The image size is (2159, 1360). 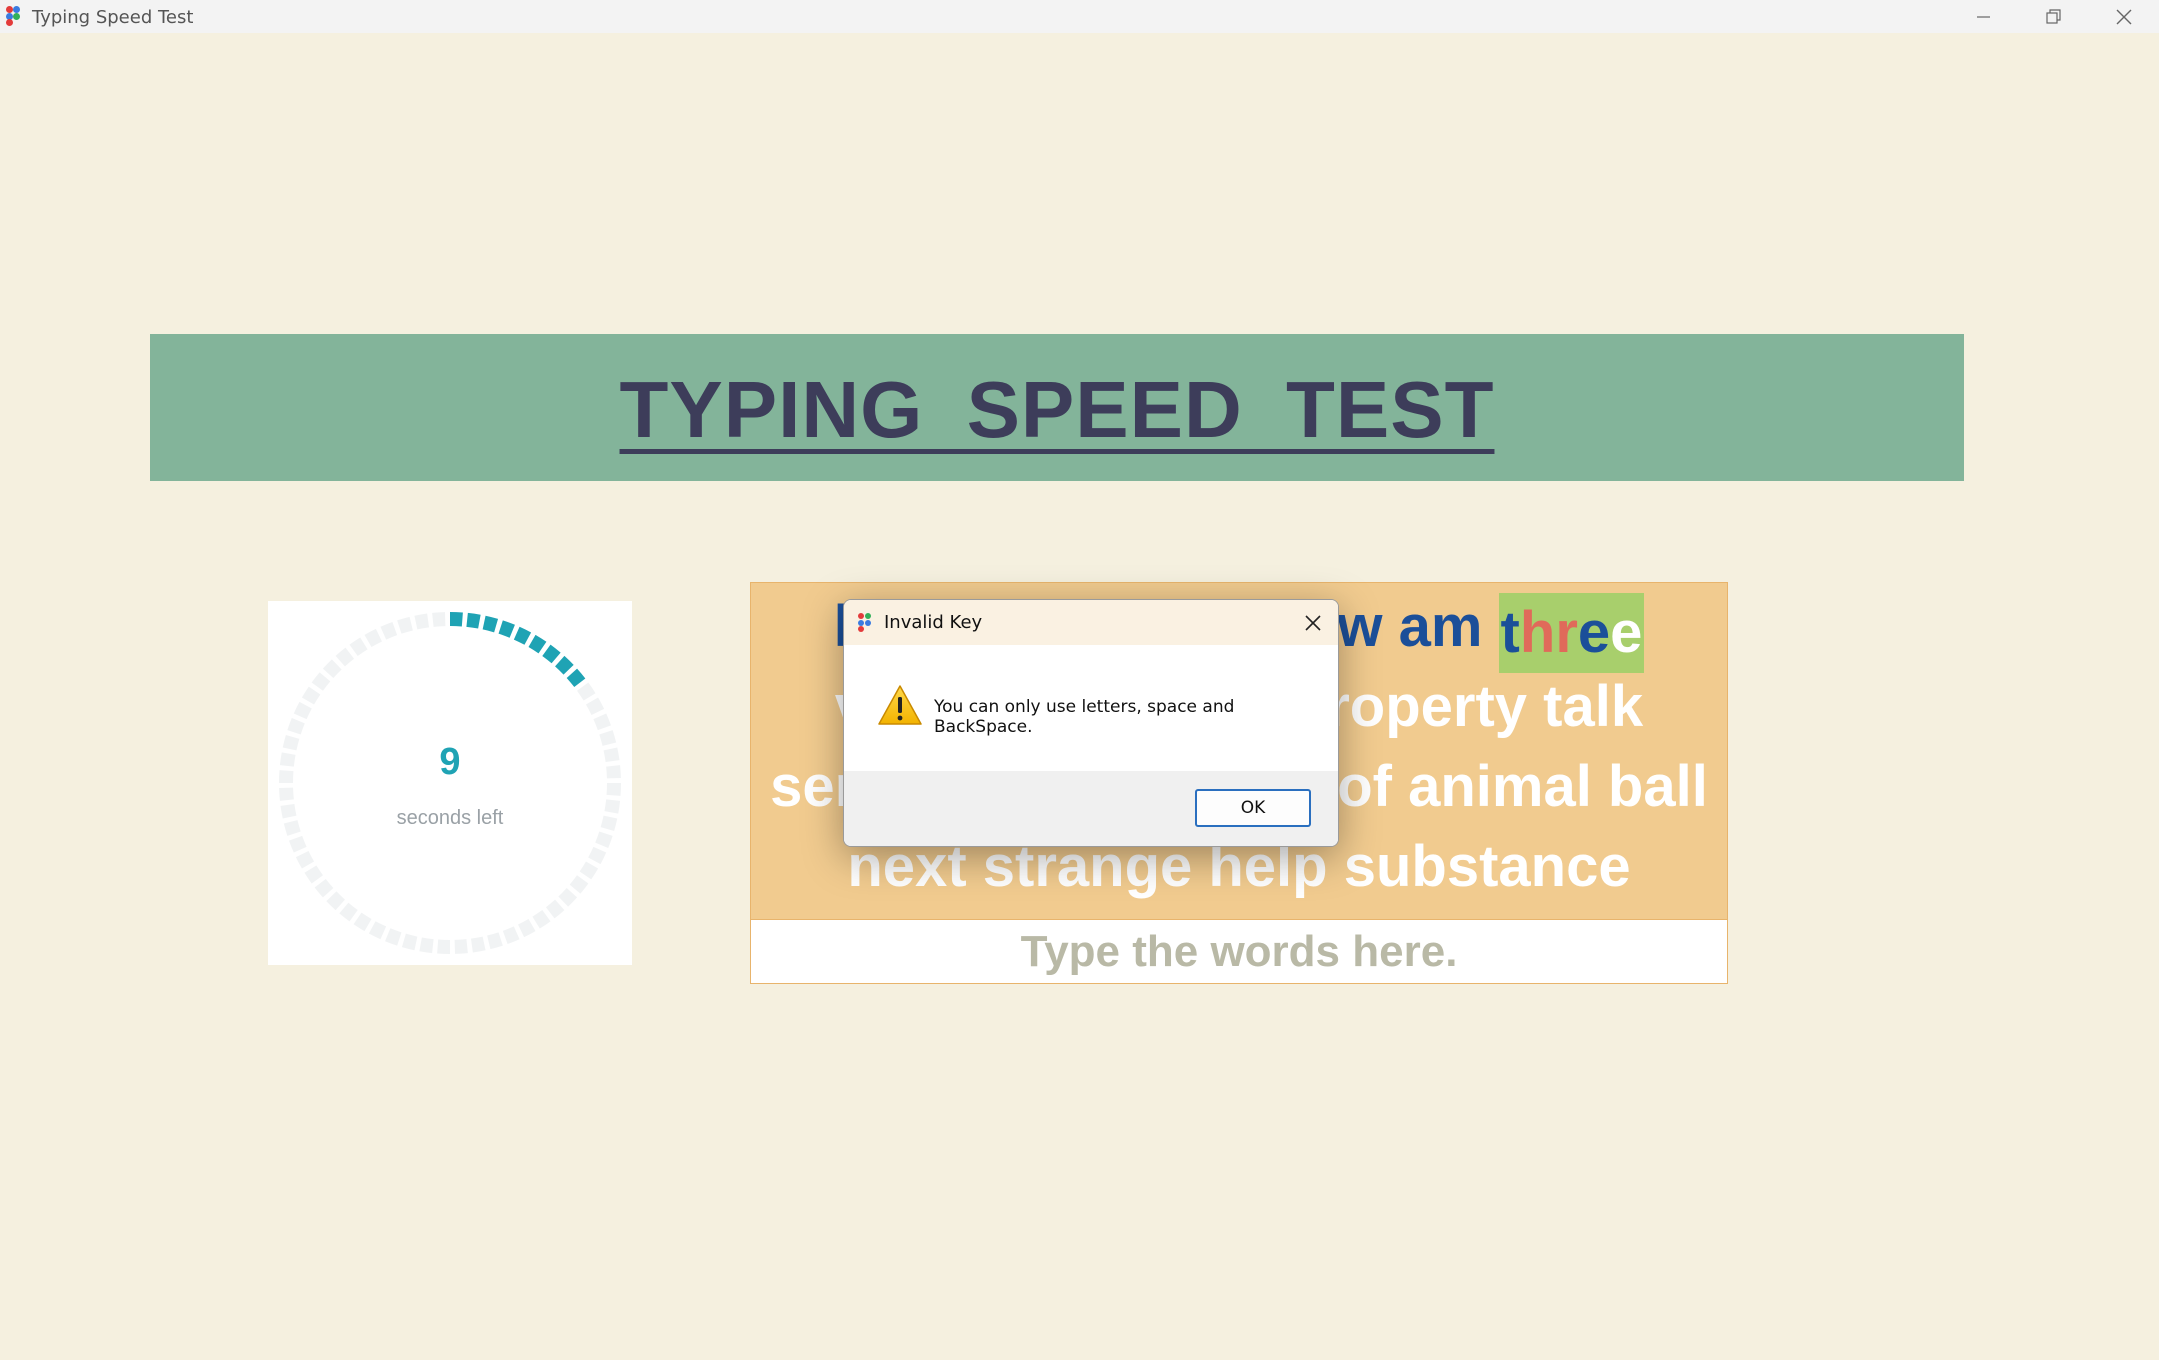 I want to click on dialog-close-button, so click(x=1313, y=623).